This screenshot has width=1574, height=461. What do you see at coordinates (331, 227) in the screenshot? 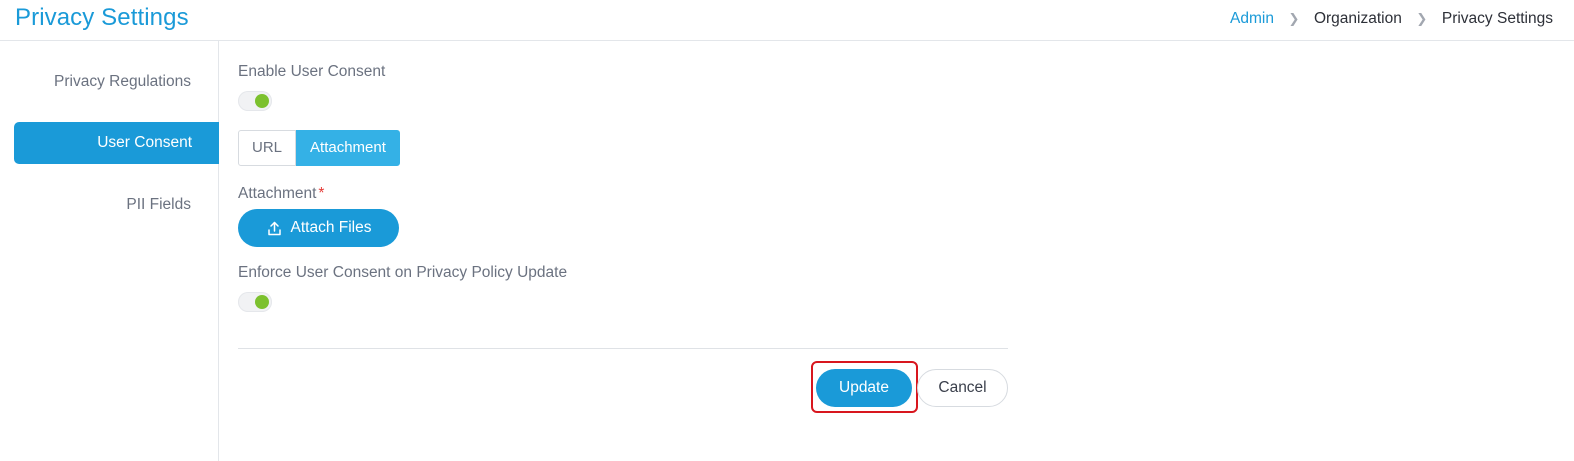
I see `attach-files-label: Attach Files` at bounding box center [331, 227].